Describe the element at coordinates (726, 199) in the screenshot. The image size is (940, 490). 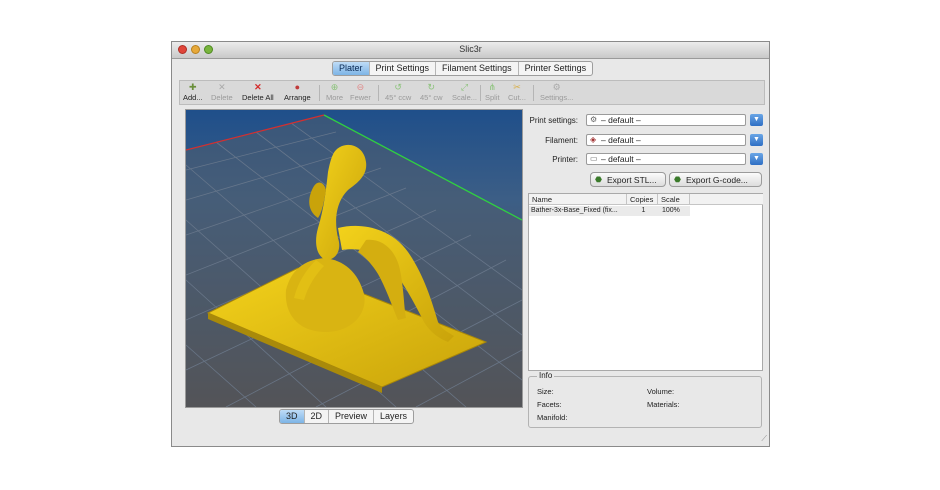
I see `column-header-empty` at that location.